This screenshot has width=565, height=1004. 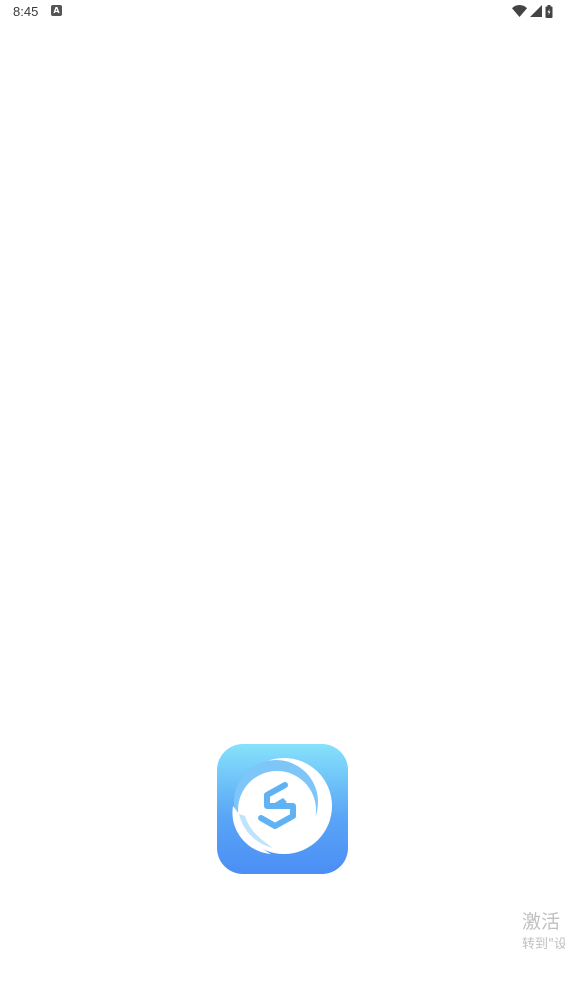 I want to click on wifi-icon, so click(x=519, y=11).